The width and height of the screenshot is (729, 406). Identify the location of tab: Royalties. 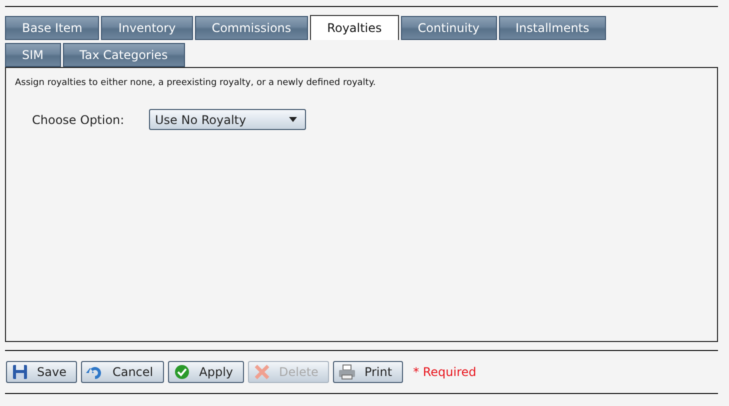
(354, 27).